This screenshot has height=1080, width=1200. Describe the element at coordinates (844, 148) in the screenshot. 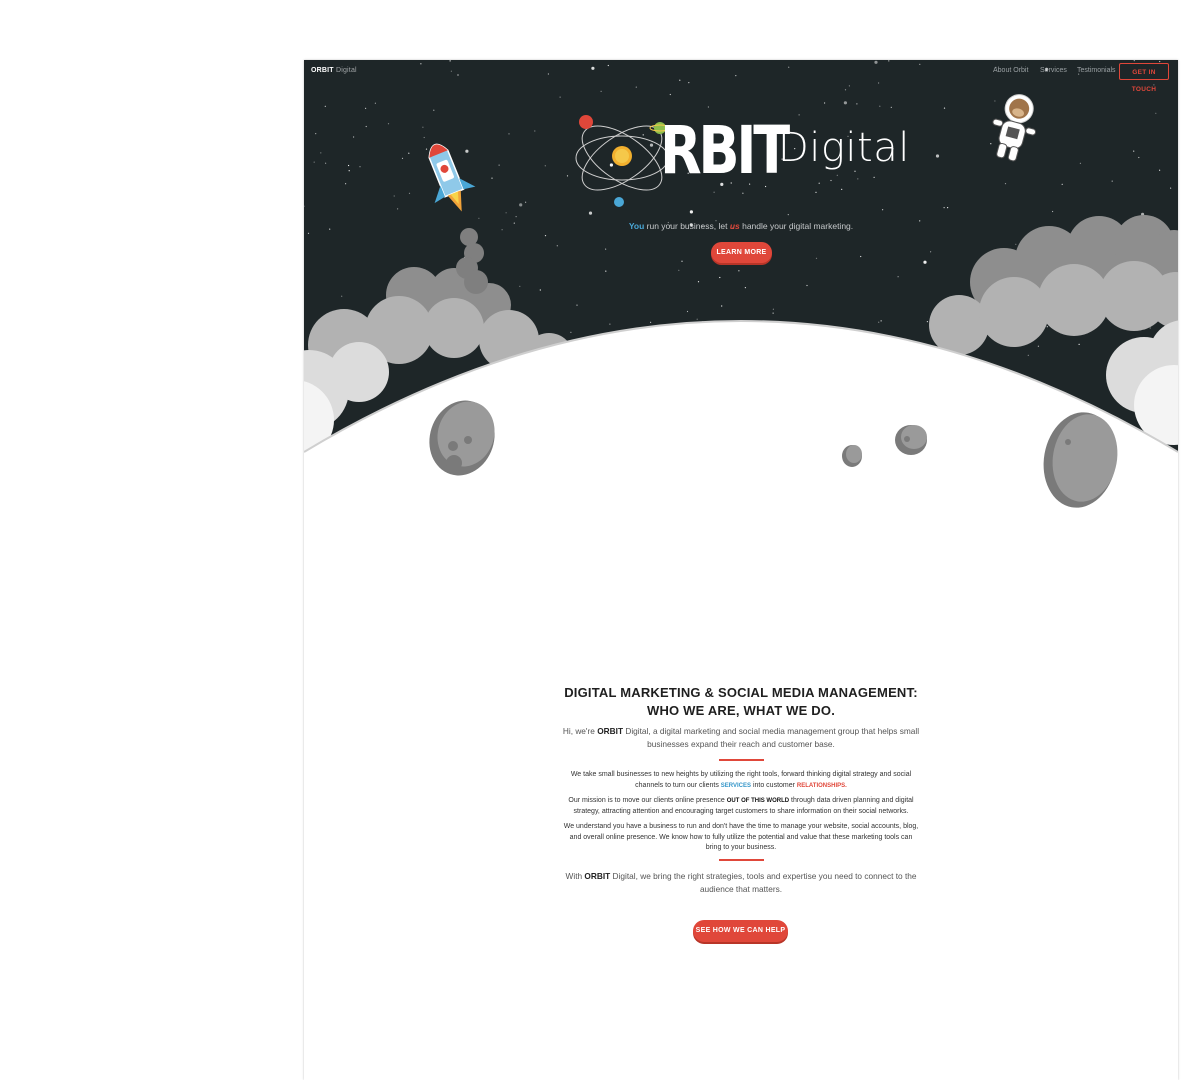

I see `logo-subtitle: Digital` at that location.